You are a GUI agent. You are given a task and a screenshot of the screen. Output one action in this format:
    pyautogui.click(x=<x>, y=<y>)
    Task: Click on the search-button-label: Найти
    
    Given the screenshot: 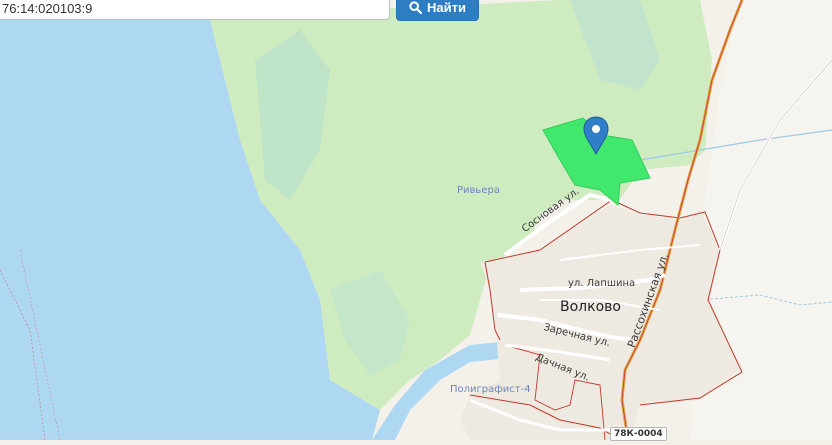 What is the action you would take?
    pyautogui.click(x=446, y=7)
    